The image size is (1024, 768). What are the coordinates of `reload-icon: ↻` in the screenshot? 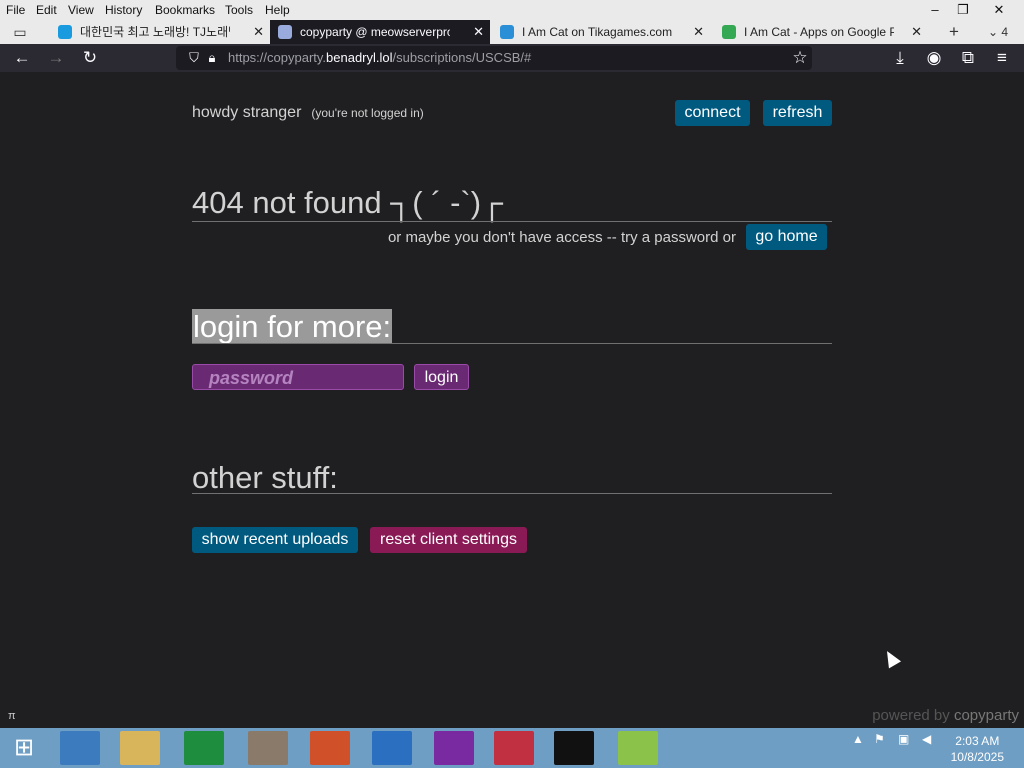 It's located at (90, 58).